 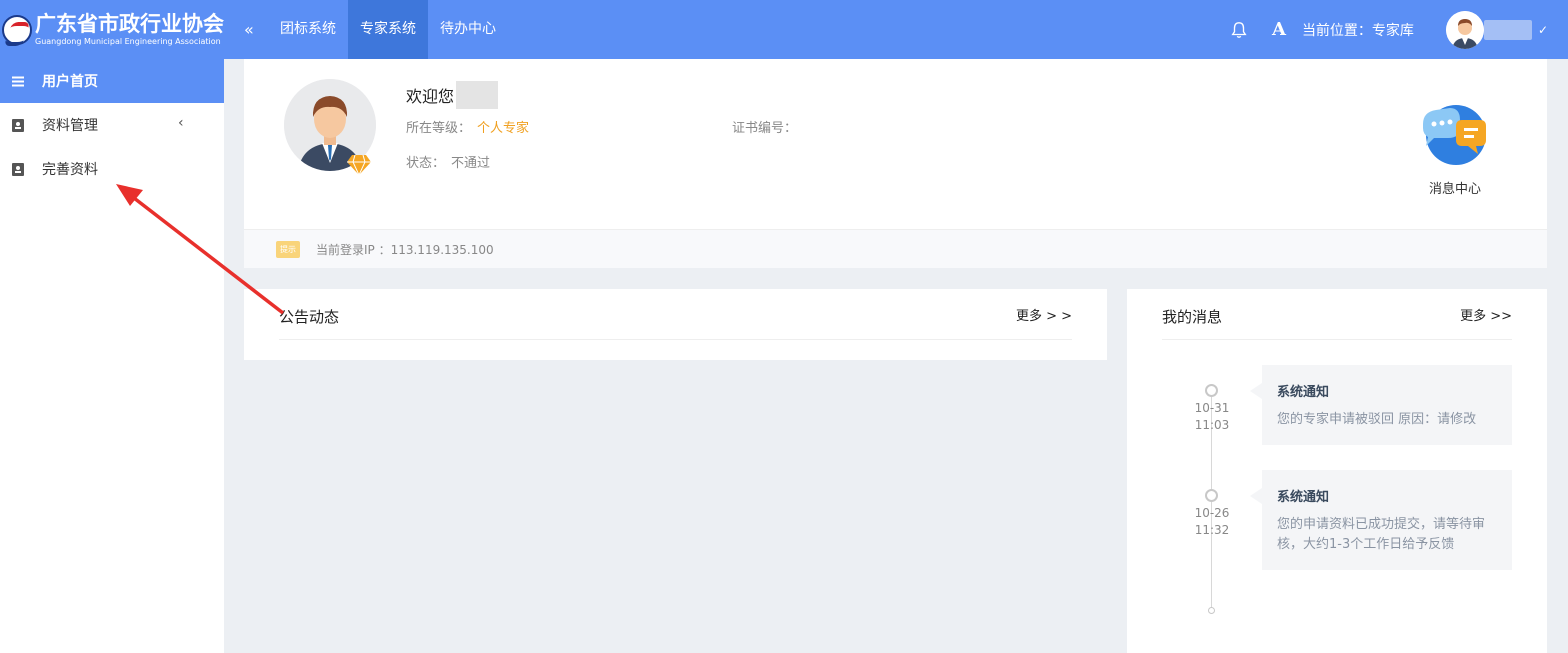 I want to click on nav-tab-experts: 专家系统, so click(x=388, y=29).